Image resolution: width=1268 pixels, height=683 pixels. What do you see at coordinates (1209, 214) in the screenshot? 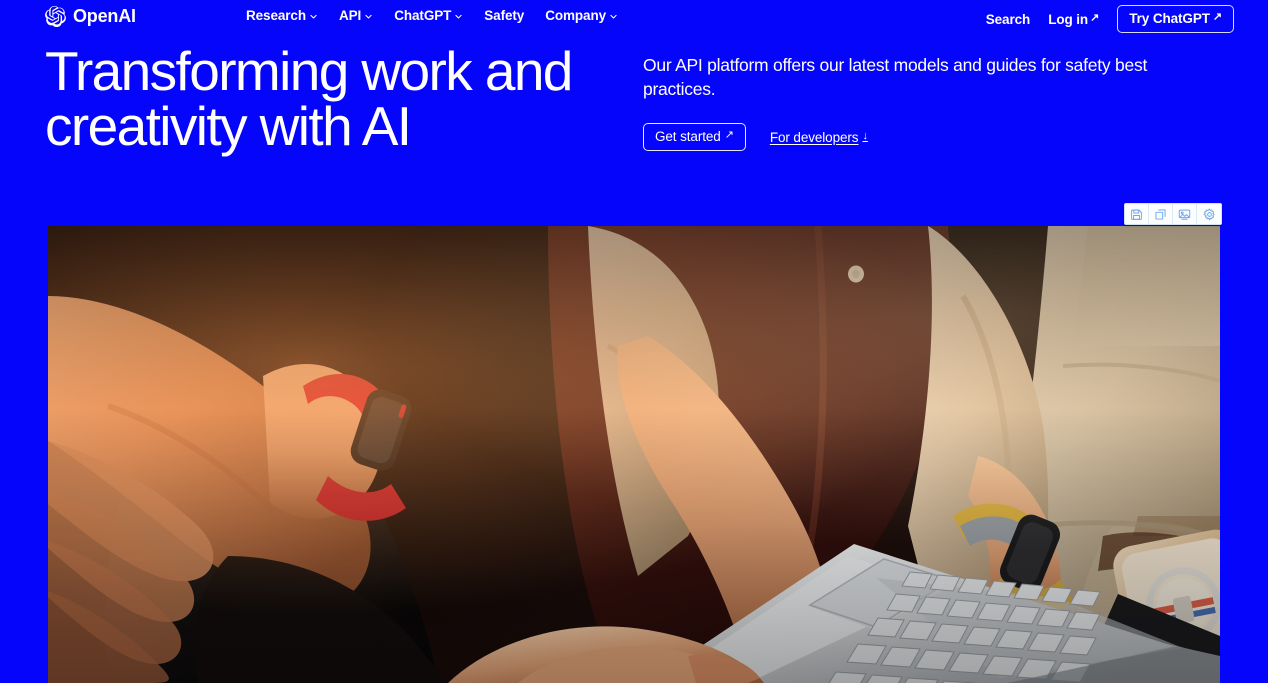
I see `settings-icon` at bounding box center [1209, 214].